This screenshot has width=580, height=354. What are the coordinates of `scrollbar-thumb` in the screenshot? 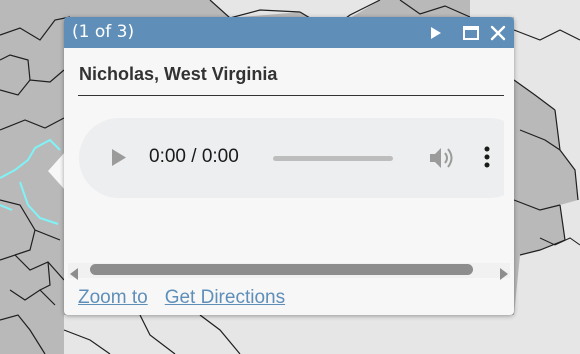 It's located at (281, 269).